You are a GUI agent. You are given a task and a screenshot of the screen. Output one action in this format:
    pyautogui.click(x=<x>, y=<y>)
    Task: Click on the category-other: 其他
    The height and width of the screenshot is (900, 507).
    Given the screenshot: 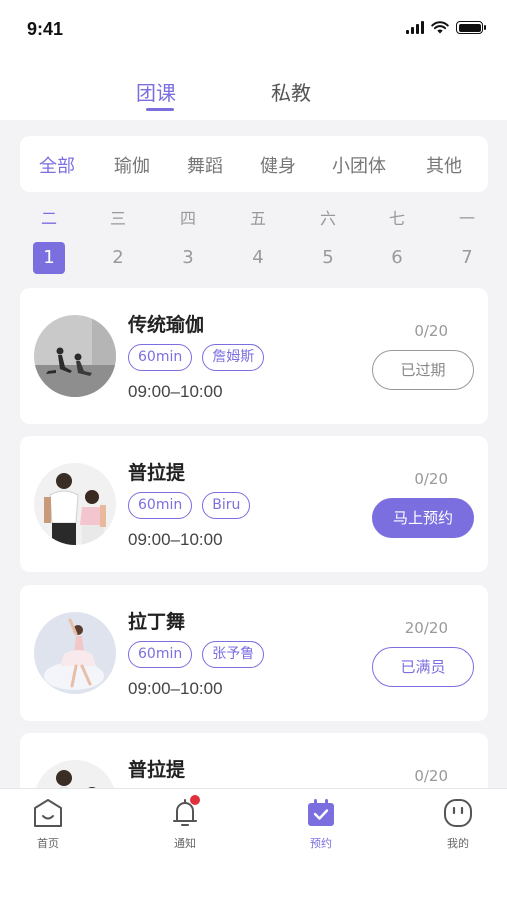 What is the action you would take?
    pyautogui.click(x=444, y=165)
    